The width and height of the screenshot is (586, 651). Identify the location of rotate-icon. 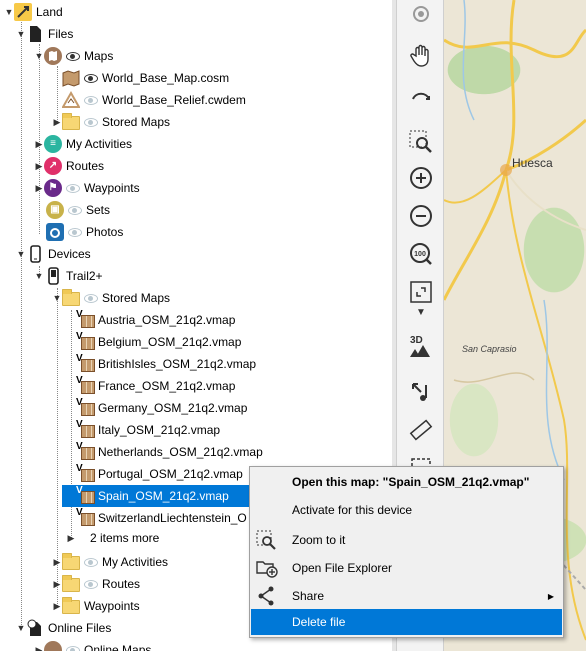
(421, 96).